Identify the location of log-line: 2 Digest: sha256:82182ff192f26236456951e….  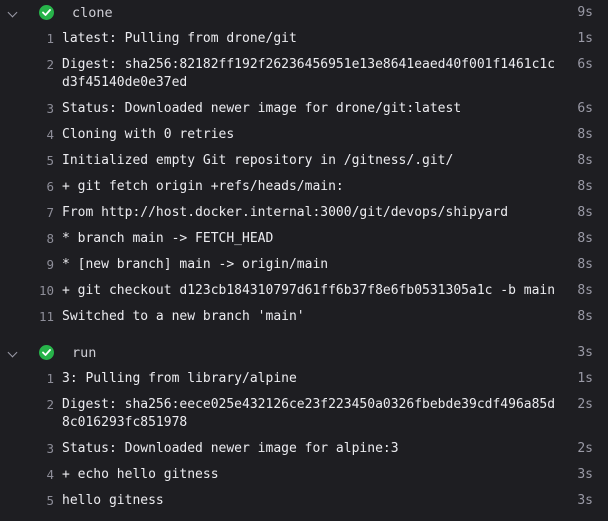
(304, 74).